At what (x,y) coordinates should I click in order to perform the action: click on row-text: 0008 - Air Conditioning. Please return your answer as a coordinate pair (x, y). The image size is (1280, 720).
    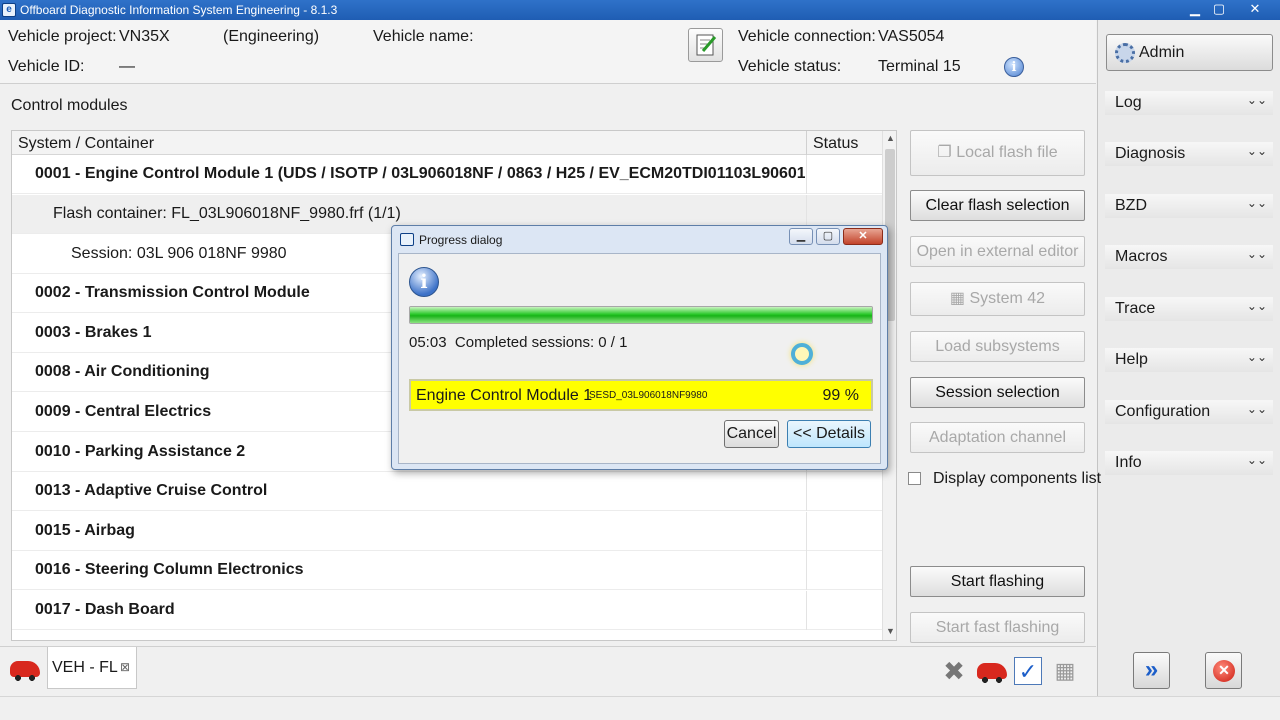
    Looking at the image, I should click on (122, 371).